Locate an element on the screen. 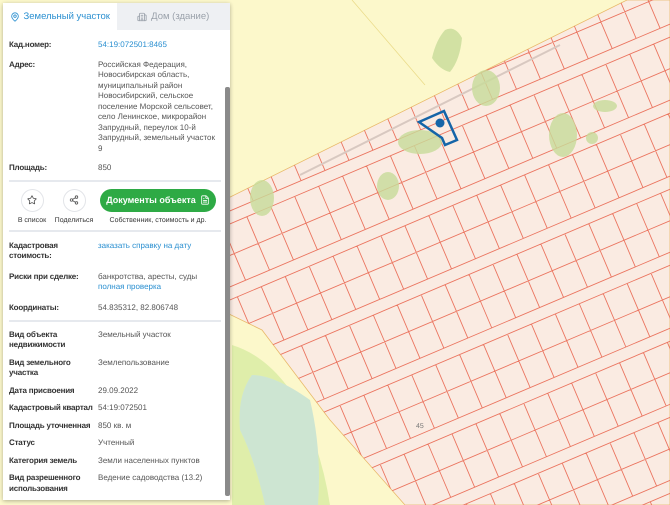 The width and height of the screenshot is (670, 505). field-label: Категория земель is located at coordinates (43, 461).